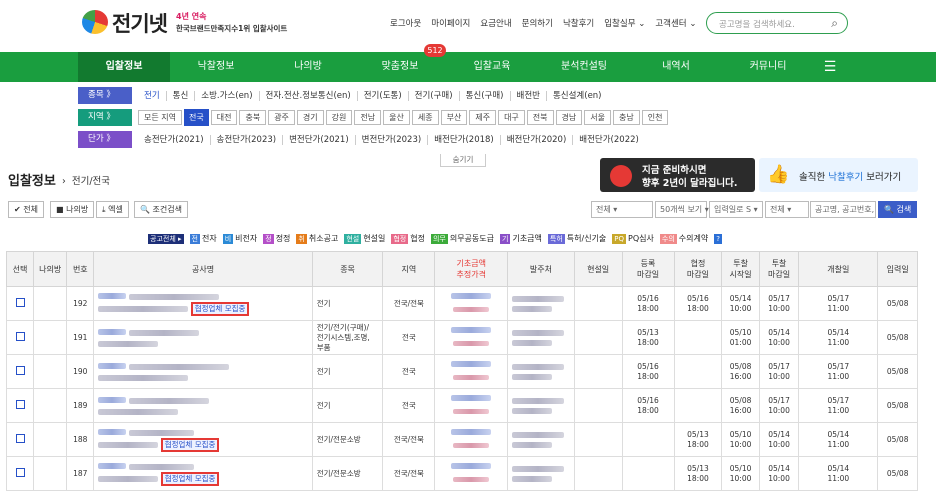 This screenshot has height=499, width=936. I want to click on region-chip: 경남, so click(569, 117).